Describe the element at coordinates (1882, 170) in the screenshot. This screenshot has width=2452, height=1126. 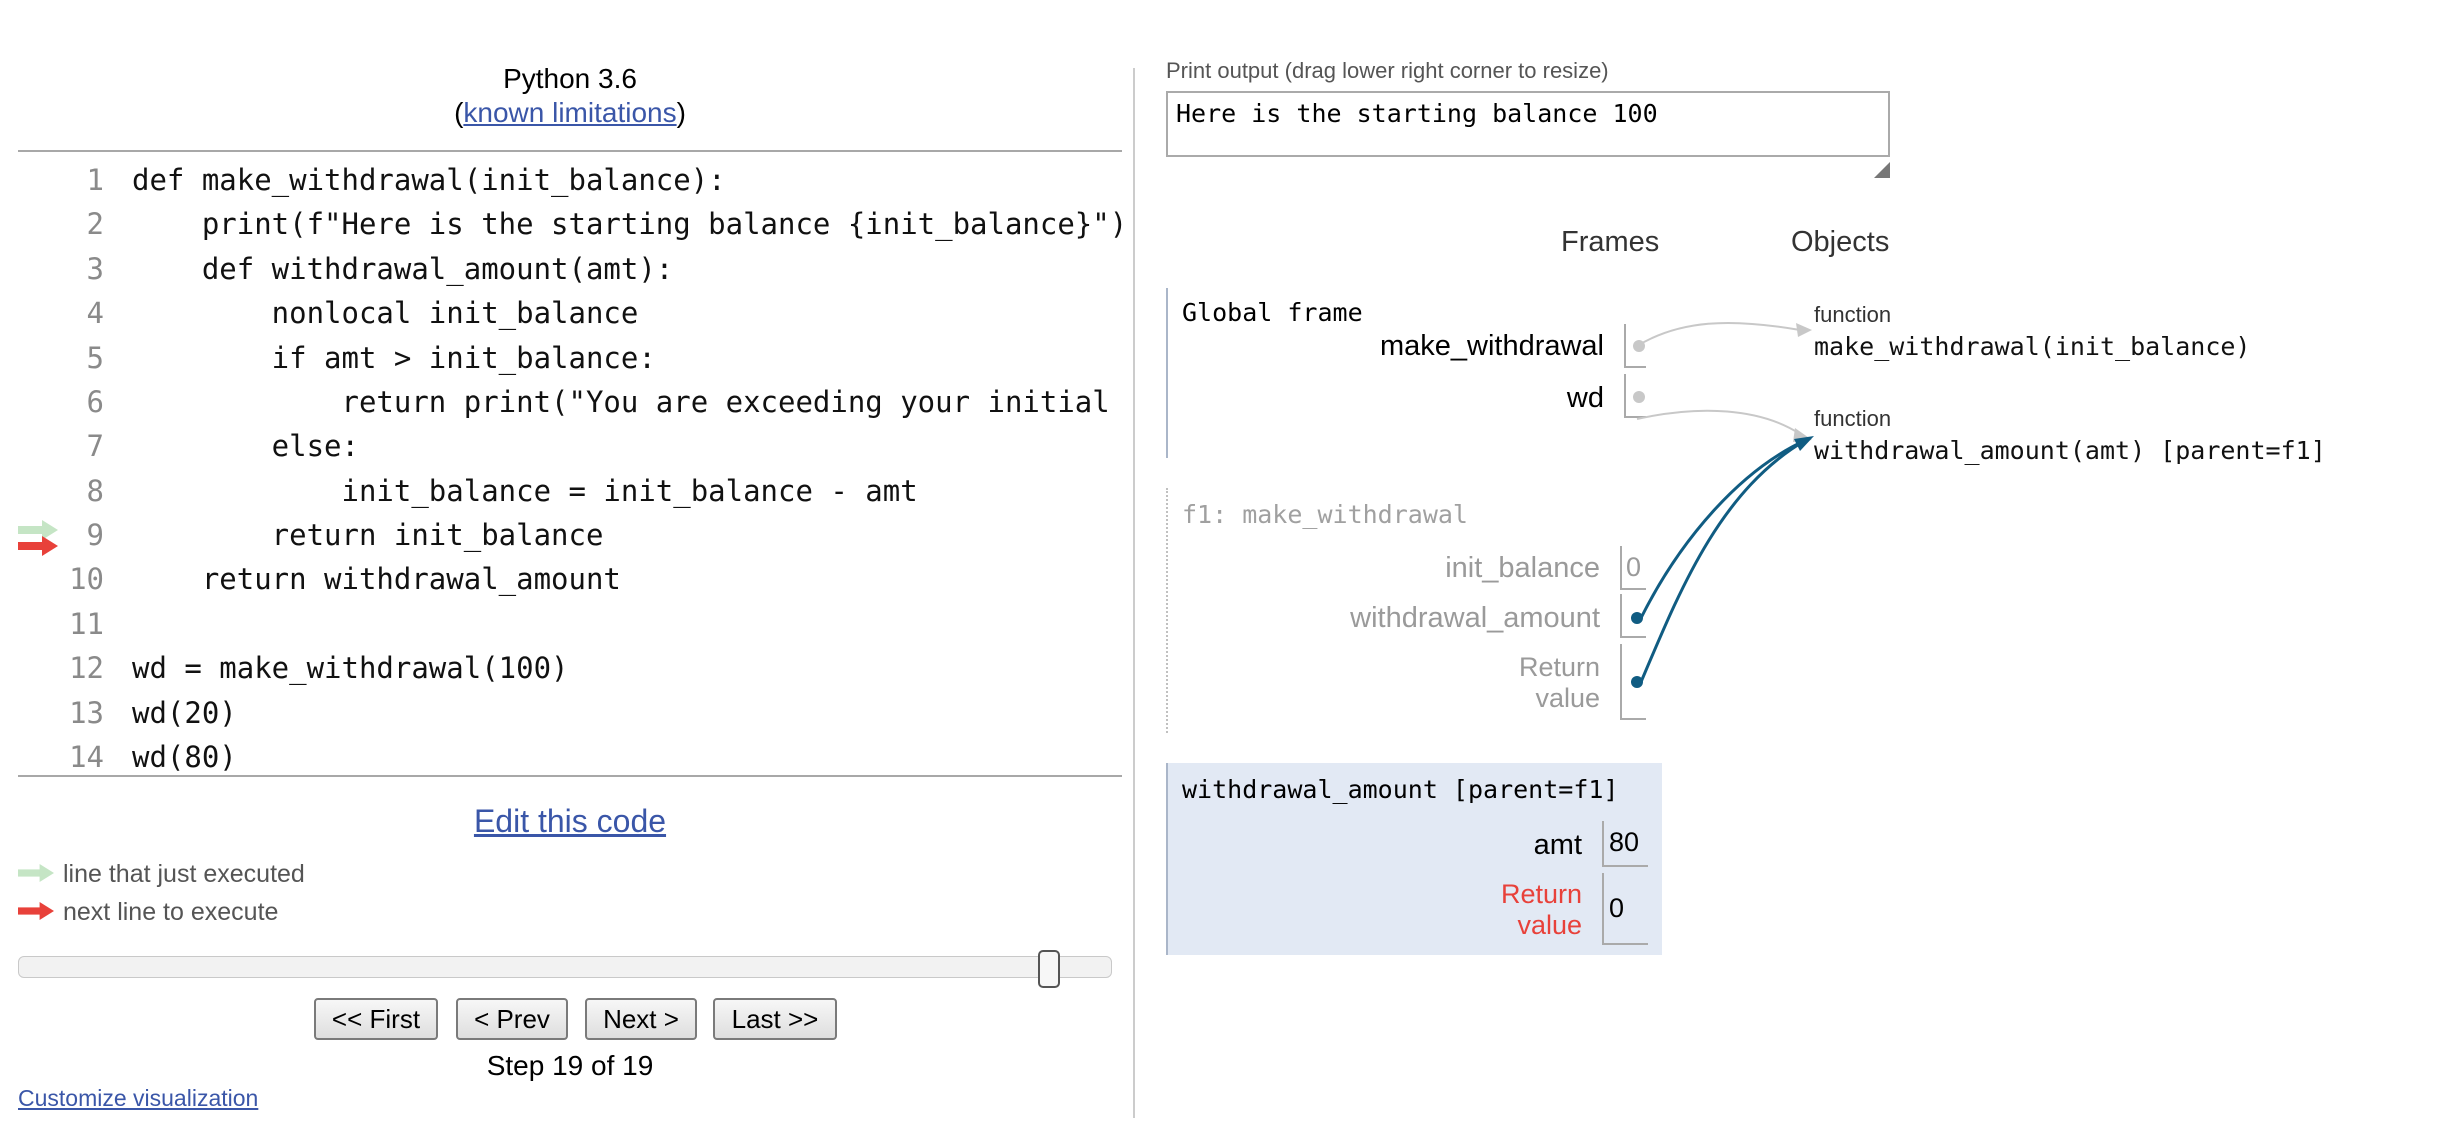
I see `resize-grip-icon` at that location.